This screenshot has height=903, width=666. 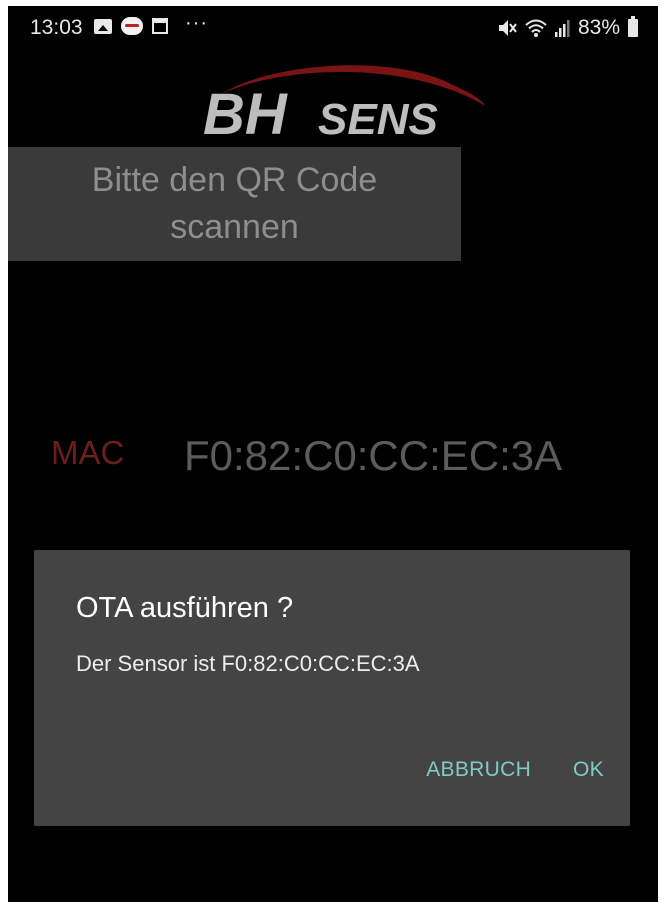 I want to click on status-bar: 13:03 ··· 83%, so click(x=333, y=28).